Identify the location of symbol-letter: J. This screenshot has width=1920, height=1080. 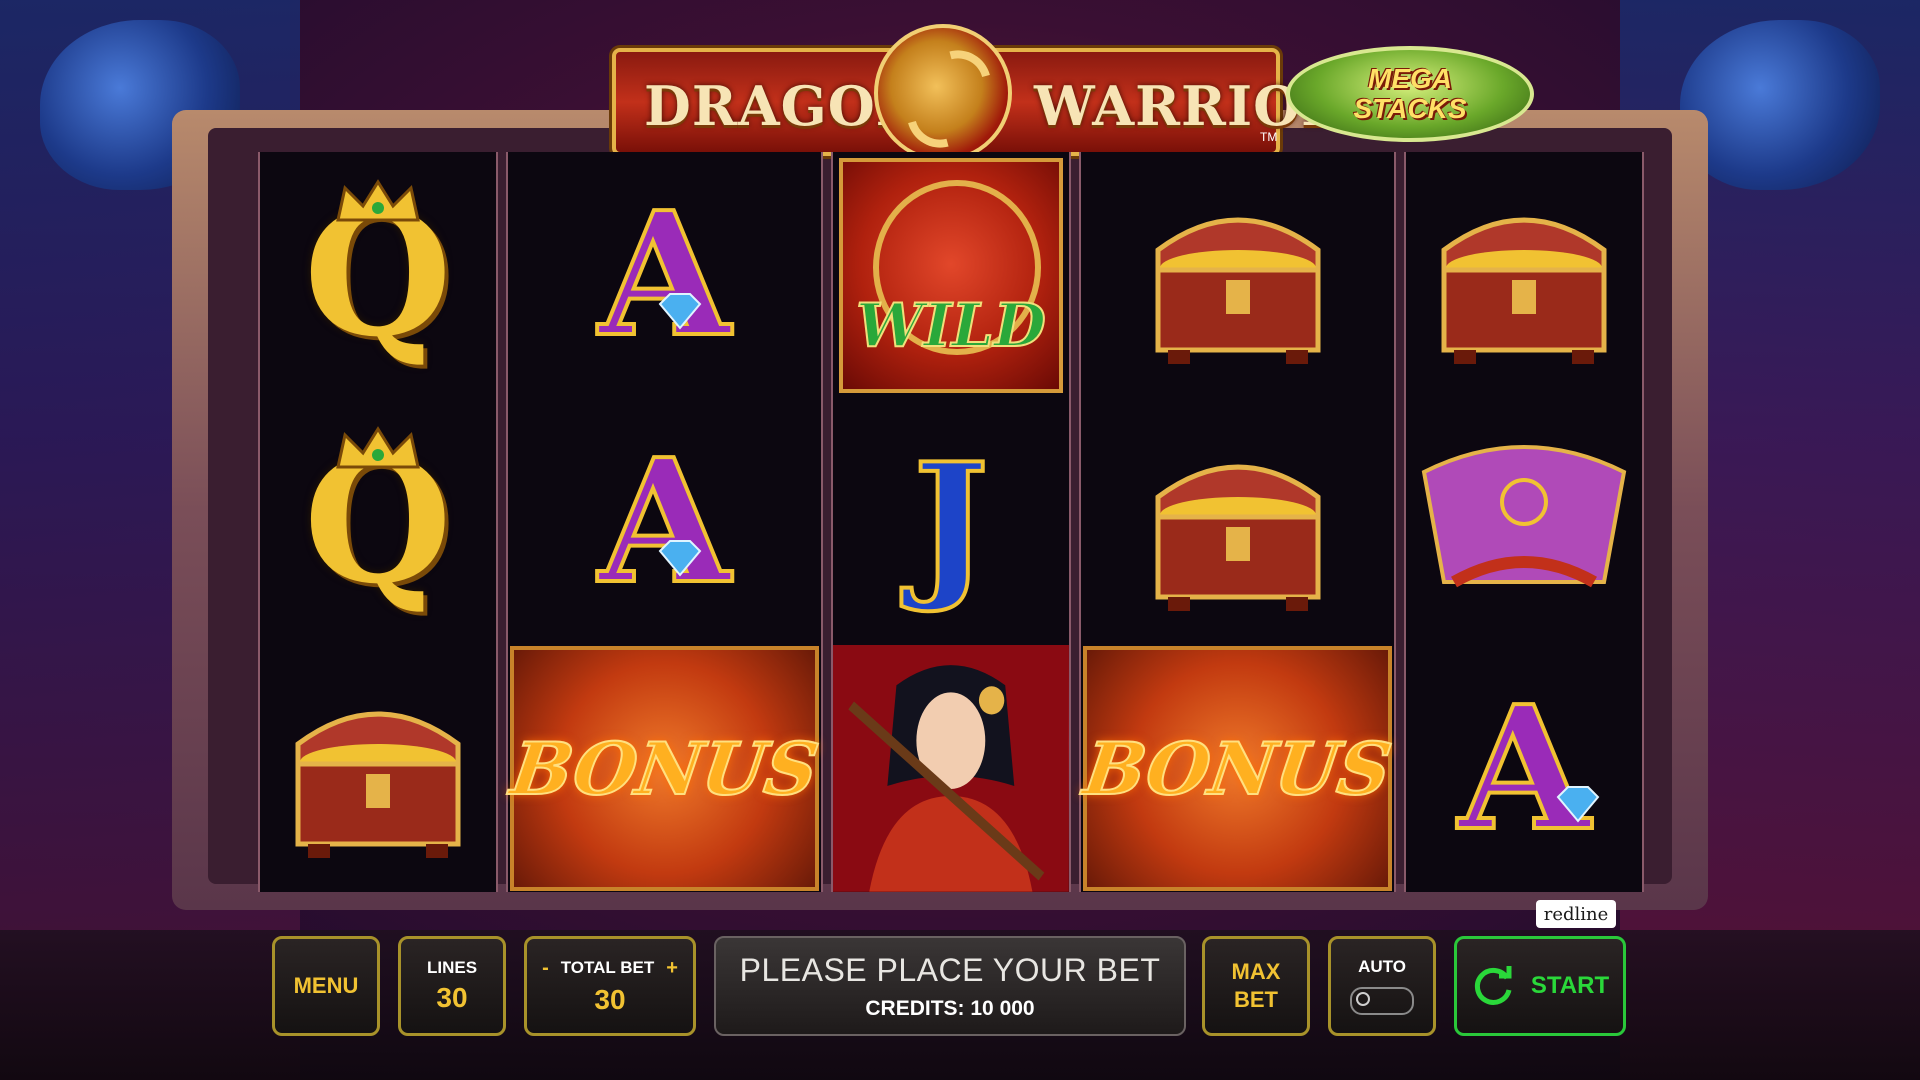
(951, 522).